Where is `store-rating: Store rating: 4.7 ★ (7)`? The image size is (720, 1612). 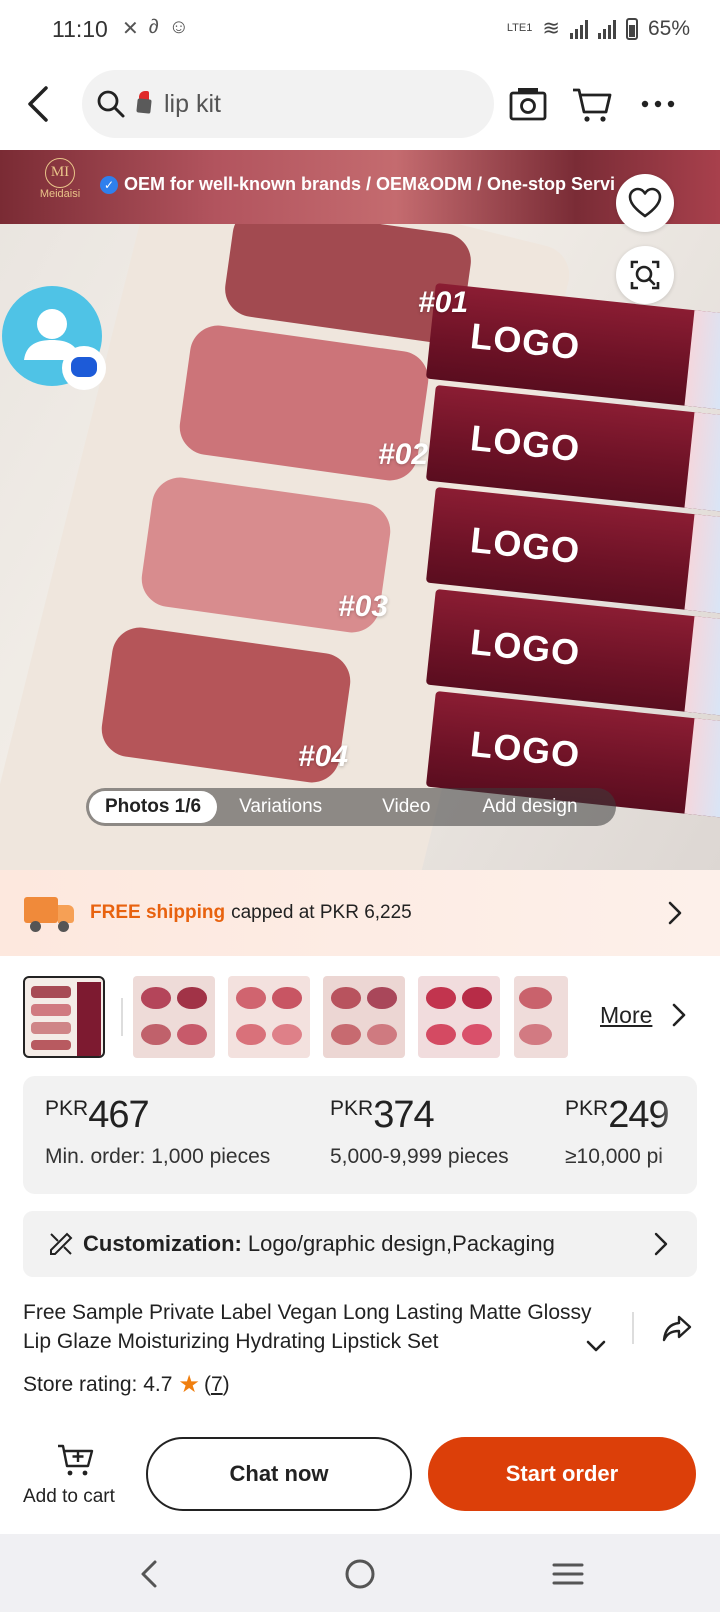 store-rating: Store rating: 4.7 ★ (7) is located at coordinates (126, 1384).